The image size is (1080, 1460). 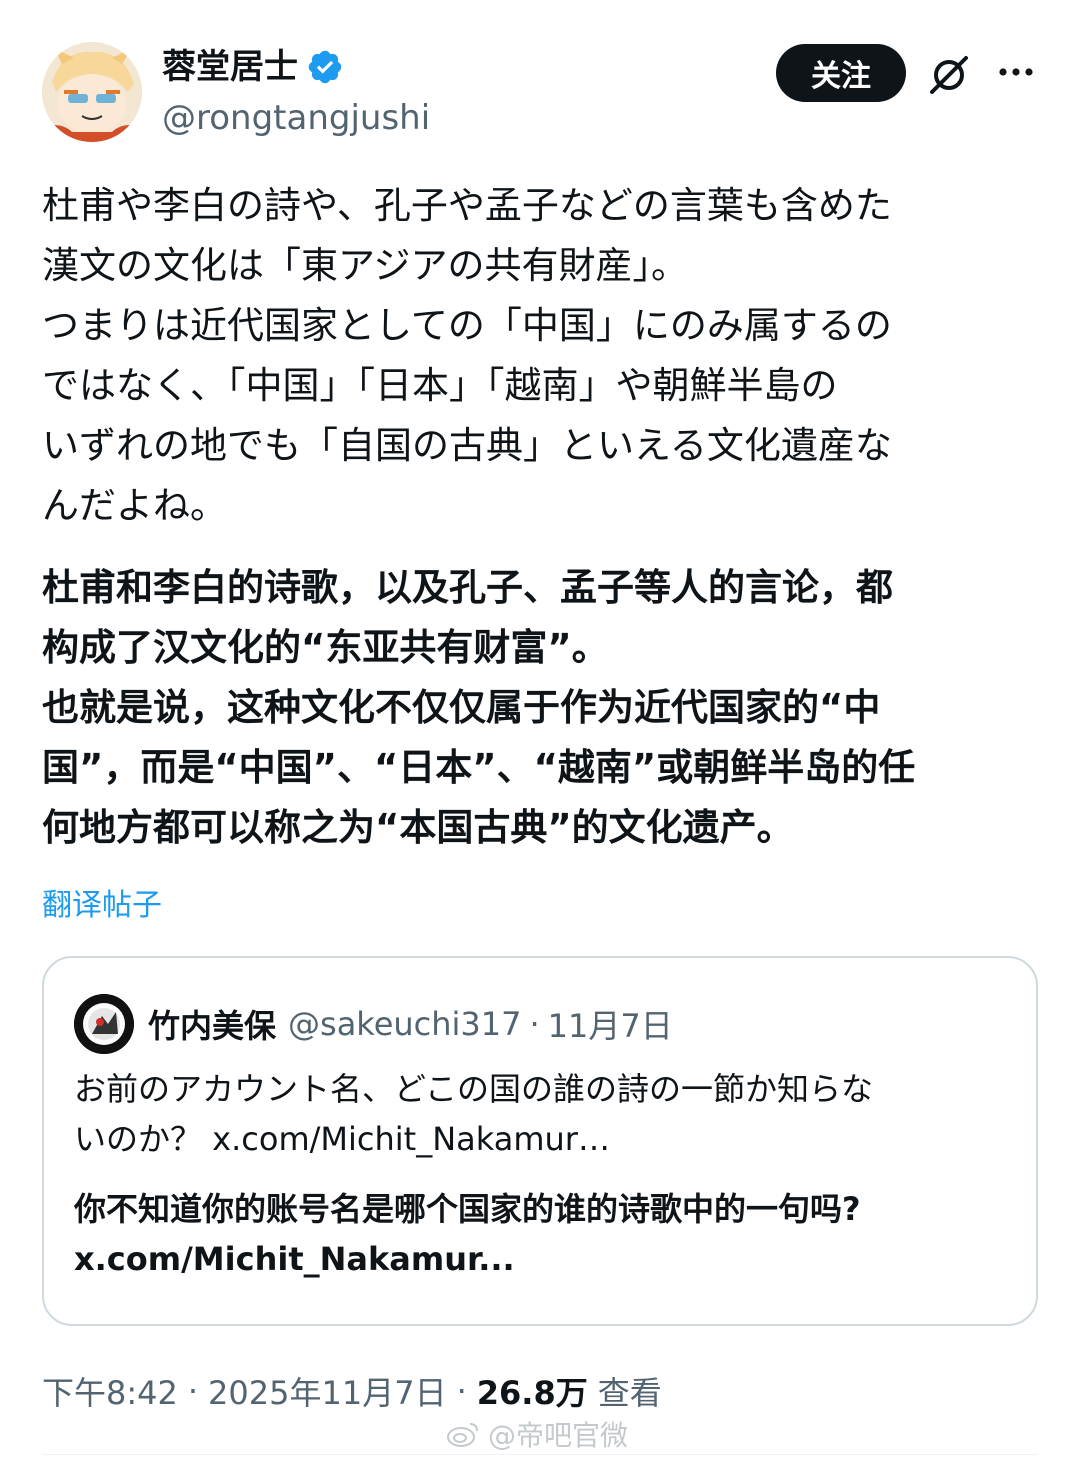 I want to click on quoted-post-date: 11月7日, so click(x=610, y=1024).